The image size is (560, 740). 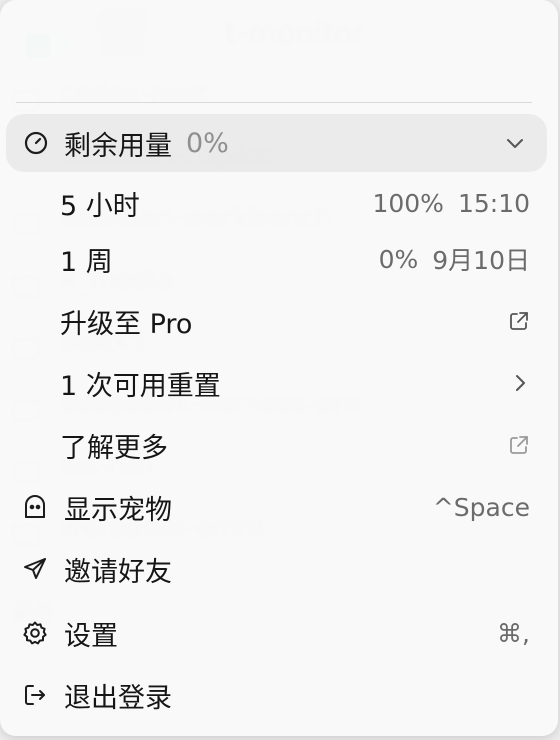 I want to click on usage-week-date: 9月10日, so click(x=481, y=260).